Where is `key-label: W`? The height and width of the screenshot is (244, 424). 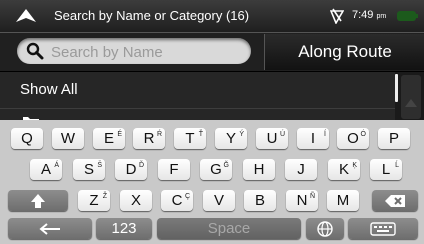
key-label: W is located at coordinates (68, 138).